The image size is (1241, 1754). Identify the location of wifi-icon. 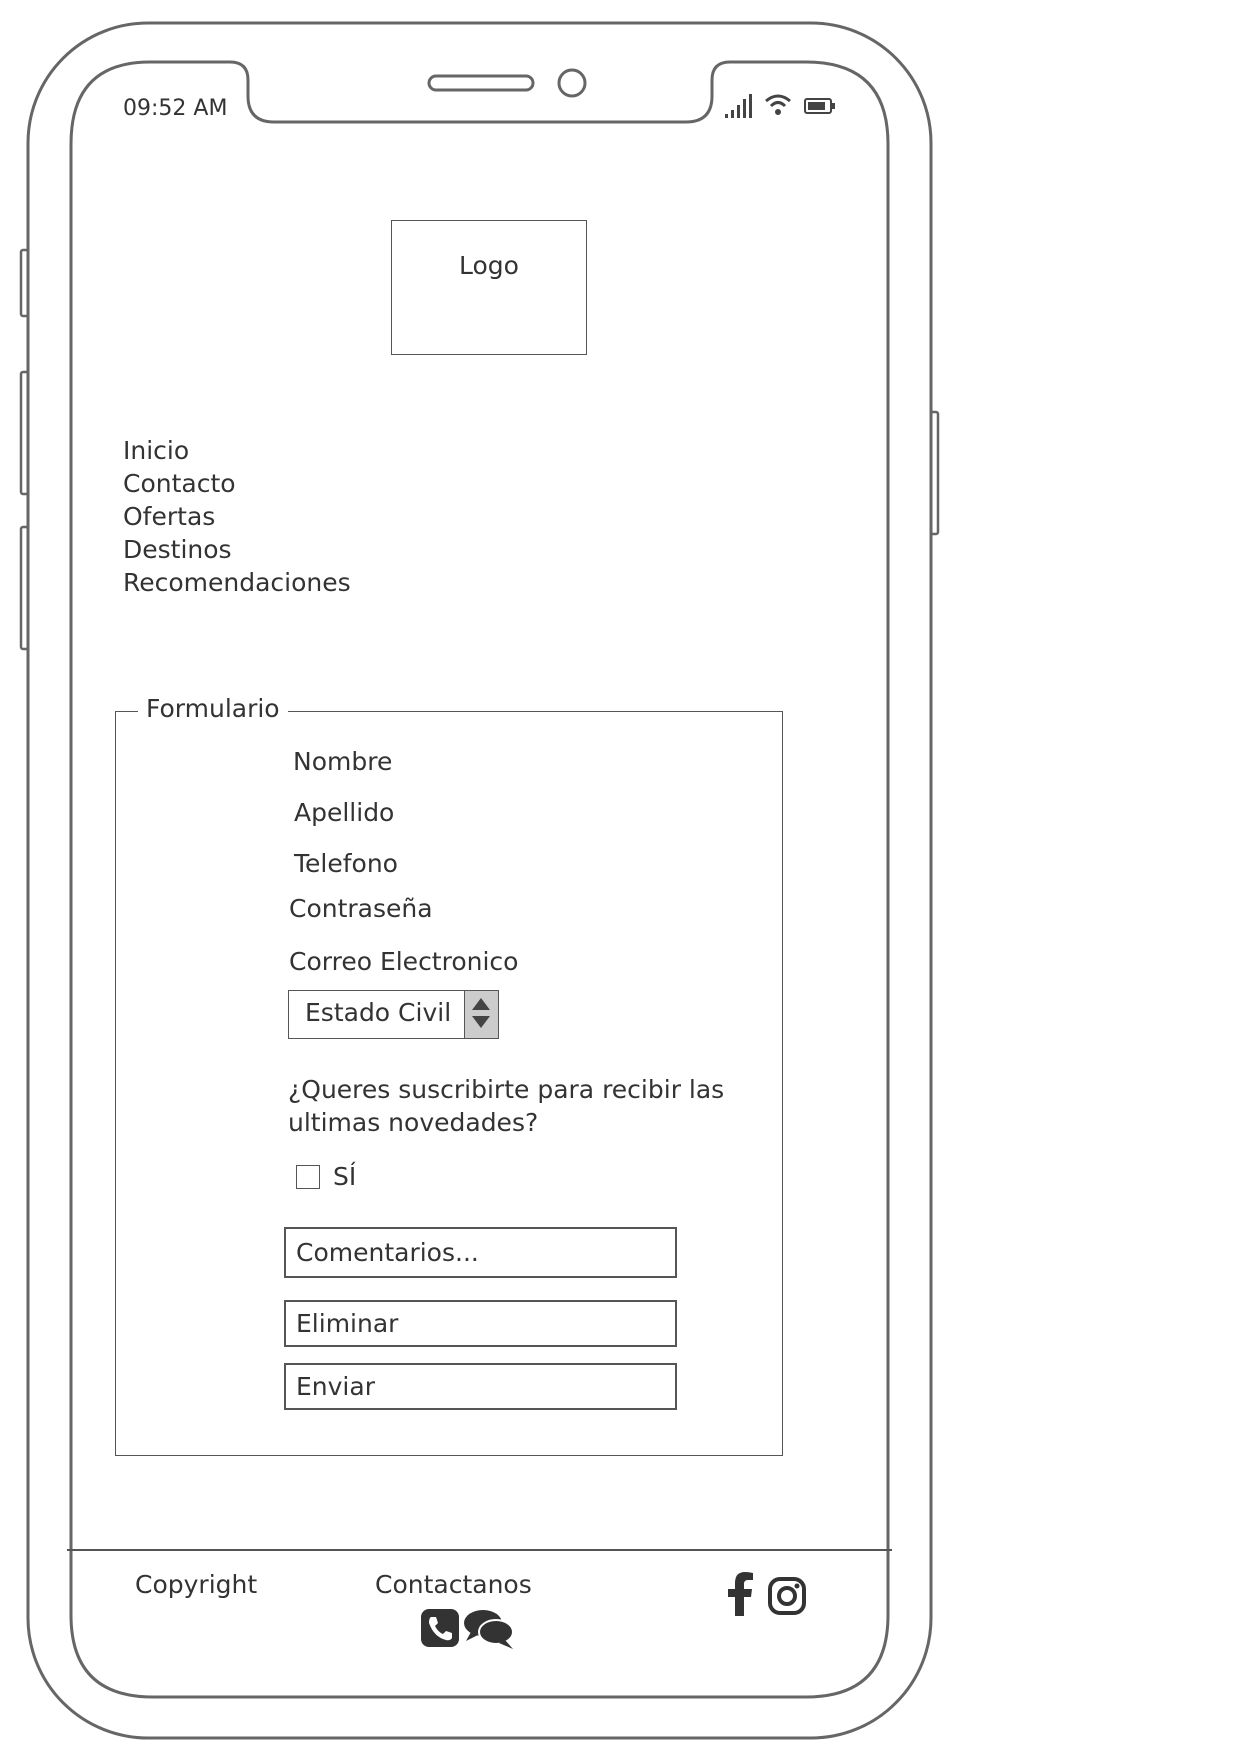
(778, 104).